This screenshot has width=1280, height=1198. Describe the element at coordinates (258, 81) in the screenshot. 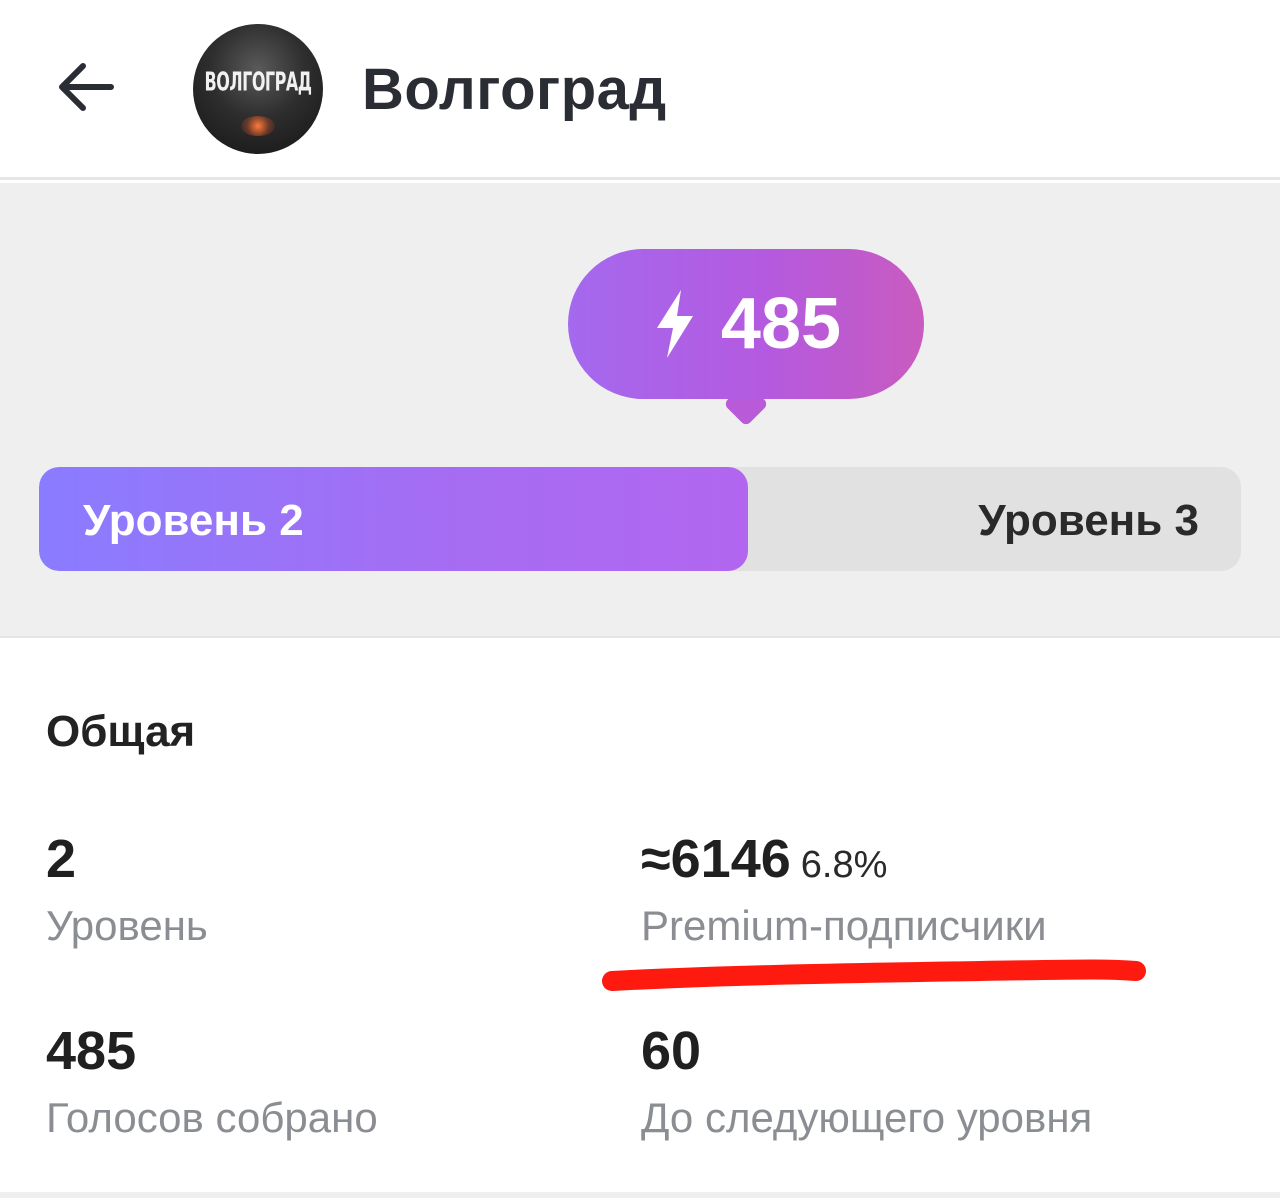

I see `avatar-logo-text: ВОЛГОГРАД` at that location.